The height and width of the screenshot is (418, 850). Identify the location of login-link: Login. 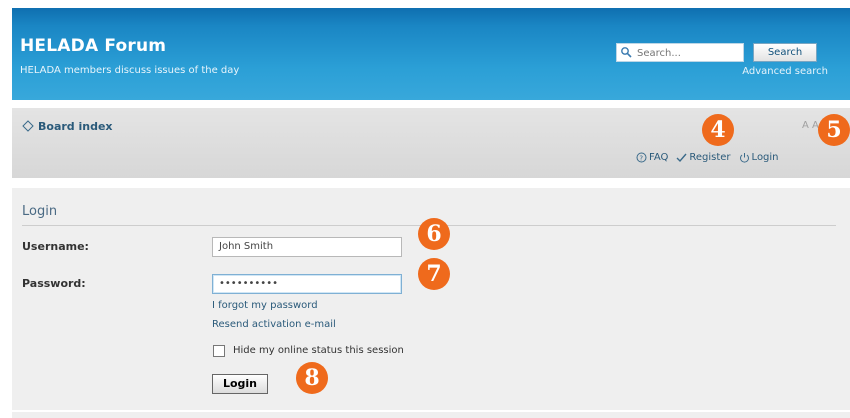
(759, 157).